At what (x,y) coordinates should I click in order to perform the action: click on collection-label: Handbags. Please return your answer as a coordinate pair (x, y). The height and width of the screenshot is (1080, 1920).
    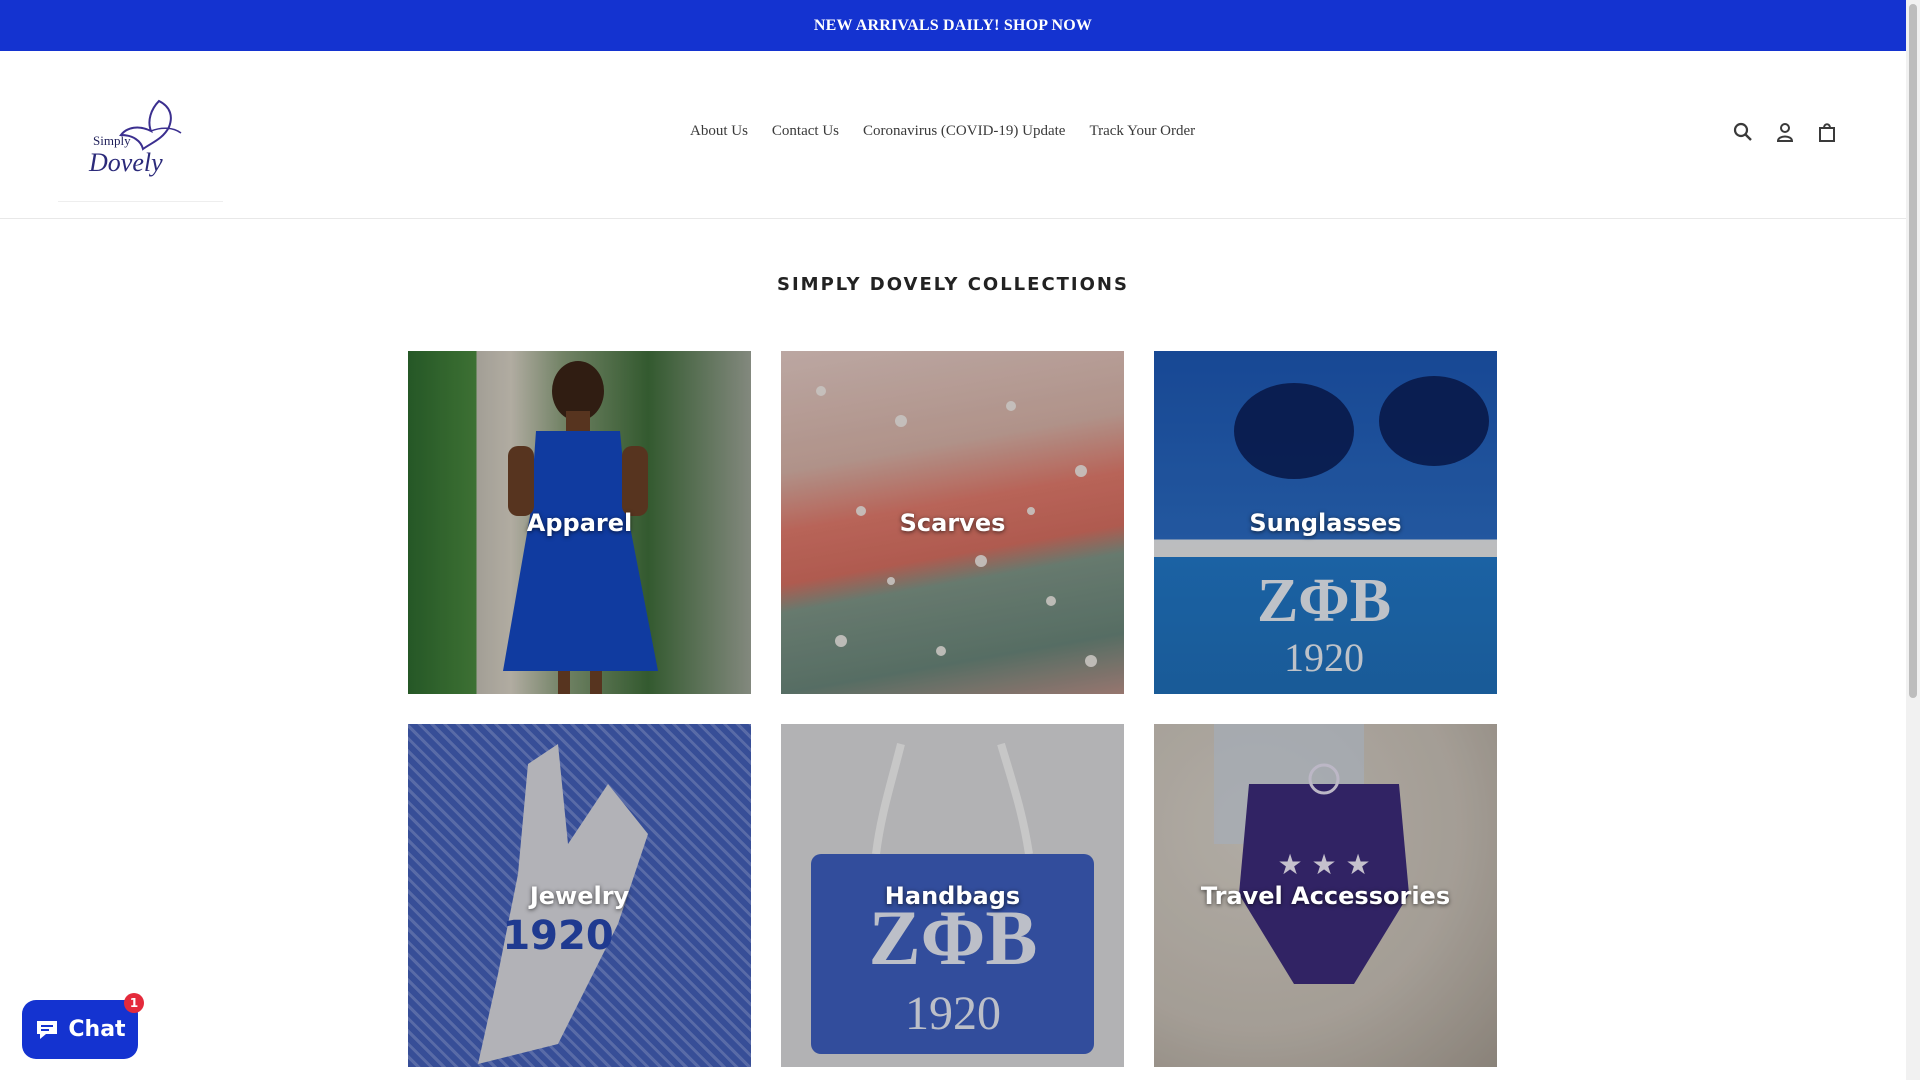
    Looking at the image, I should click on (952, 895).